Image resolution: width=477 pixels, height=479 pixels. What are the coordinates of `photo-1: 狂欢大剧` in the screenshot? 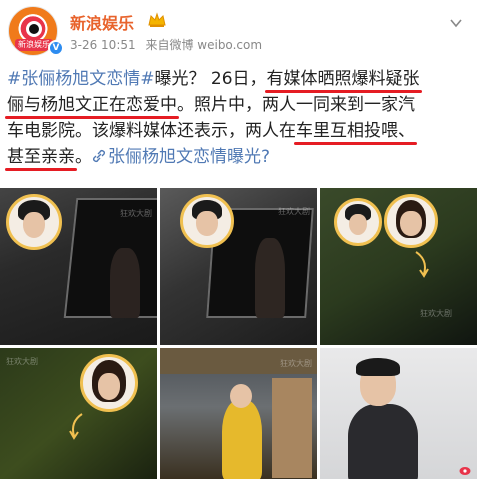 It's located at (78, 266).